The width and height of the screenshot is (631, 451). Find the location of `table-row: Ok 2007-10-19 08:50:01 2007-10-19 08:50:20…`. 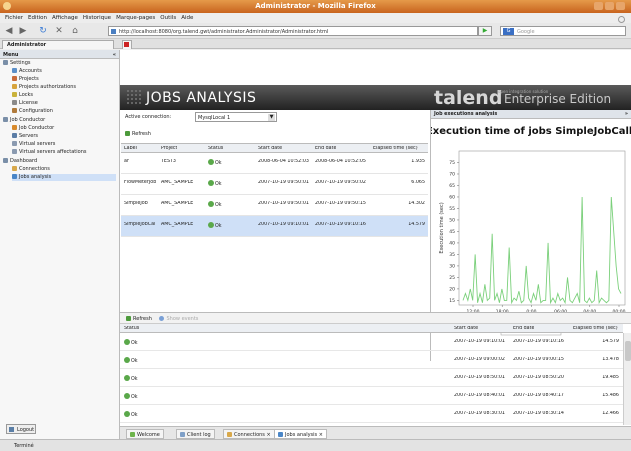

table-row: Ok 2007-10-19 08:50:01 2007-10-19 08:50:20… is located at coordinates (371, 378).